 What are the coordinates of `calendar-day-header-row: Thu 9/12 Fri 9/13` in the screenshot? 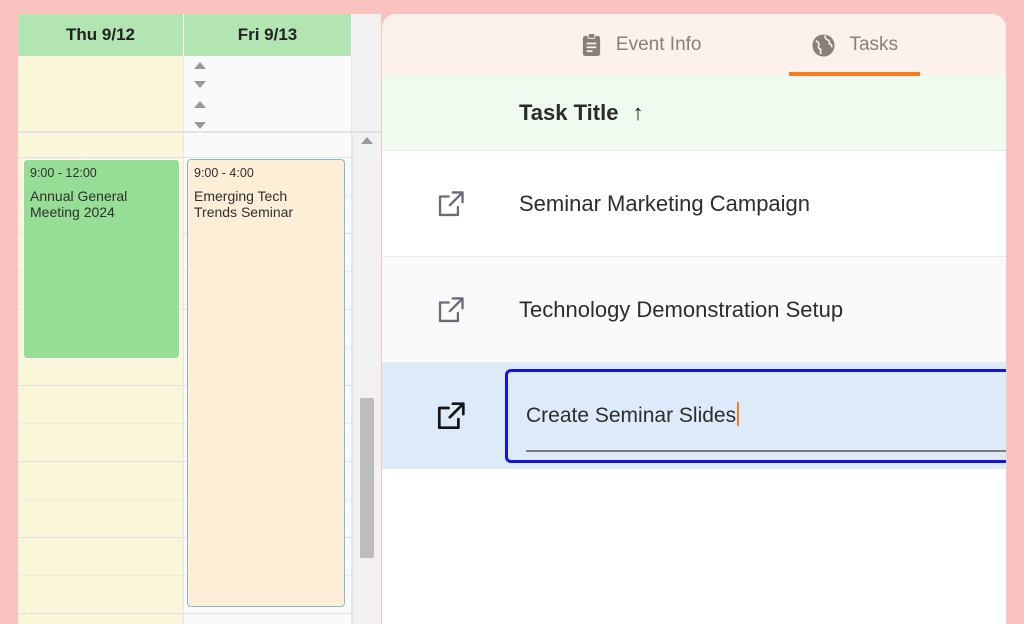 It's located at (199, 35).